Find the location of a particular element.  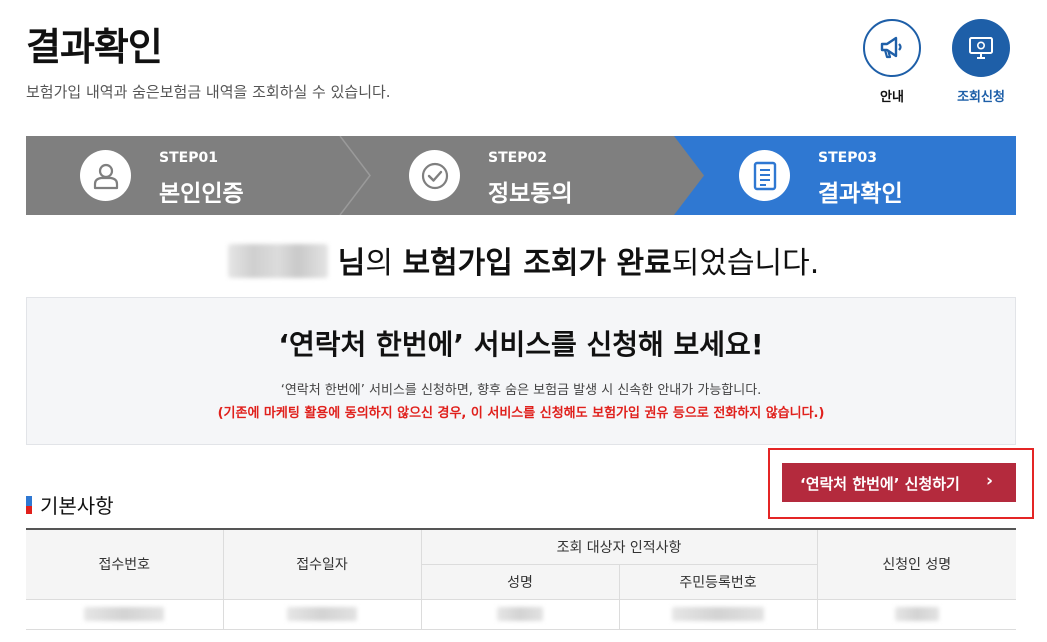

section-title: 기본사항 is located at coordinates (70, 504).